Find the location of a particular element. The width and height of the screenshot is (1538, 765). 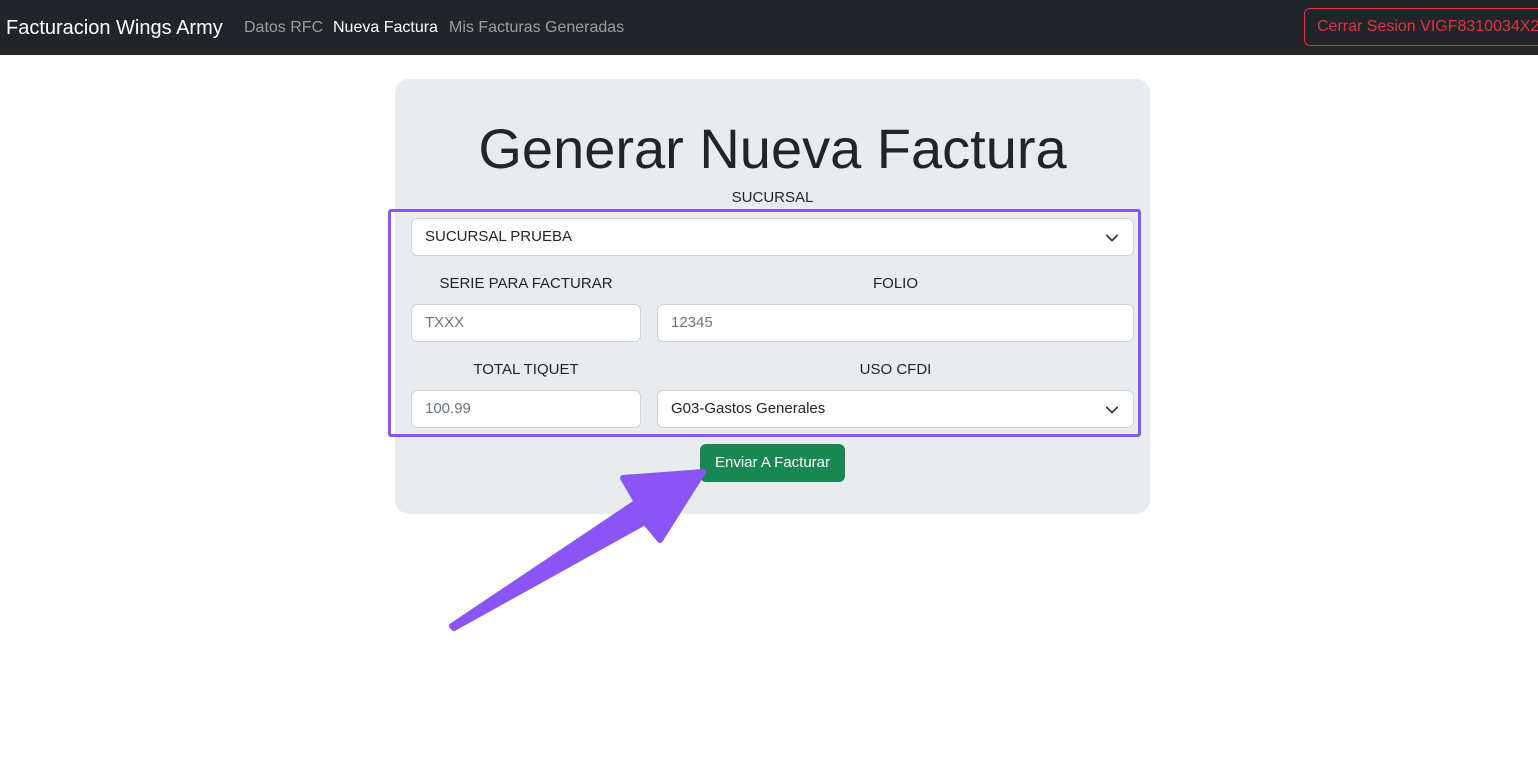

uso-cfdi-selected-value: G03-Gastos Generales is located at coordinates (748, 408).